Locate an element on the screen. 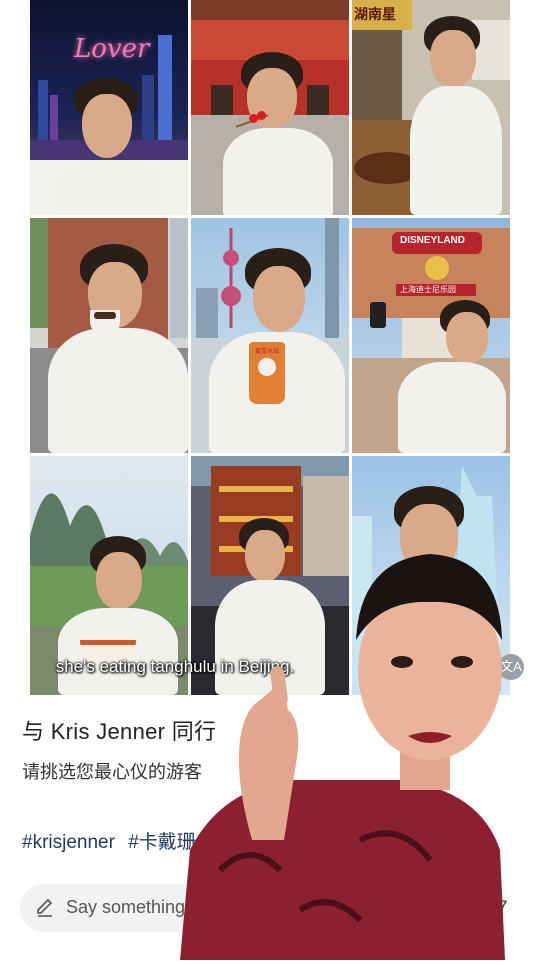 The image size is (540, 965). photo-tile-disneyland-selfie: DISNEYLAND 上海迪士尼乐园 is located at coordinates (431, 335).